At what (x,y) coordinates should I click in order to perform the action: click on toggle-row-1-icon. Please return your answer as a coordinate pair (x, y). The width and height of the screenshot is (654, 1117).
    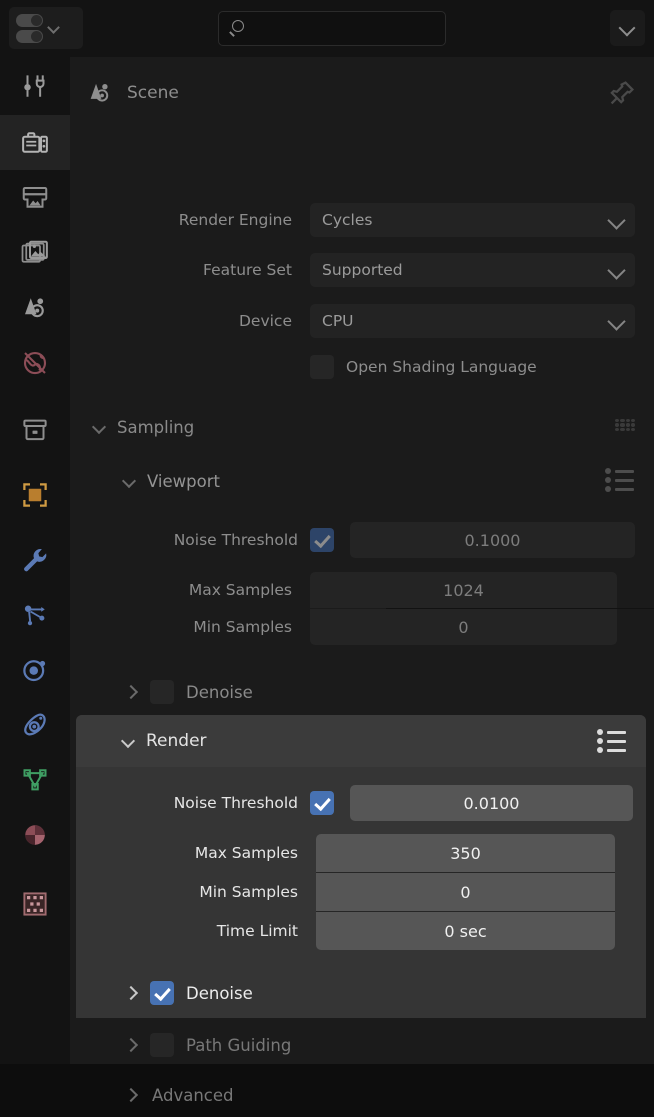
    Looking at the image, I should click on (29, 20).